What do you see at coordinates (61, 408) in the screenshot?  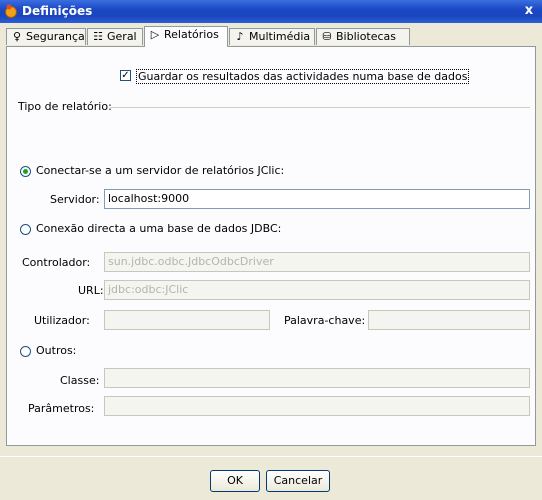 I see `params-label: Parâmetros:` at bounding box center [61, 408].